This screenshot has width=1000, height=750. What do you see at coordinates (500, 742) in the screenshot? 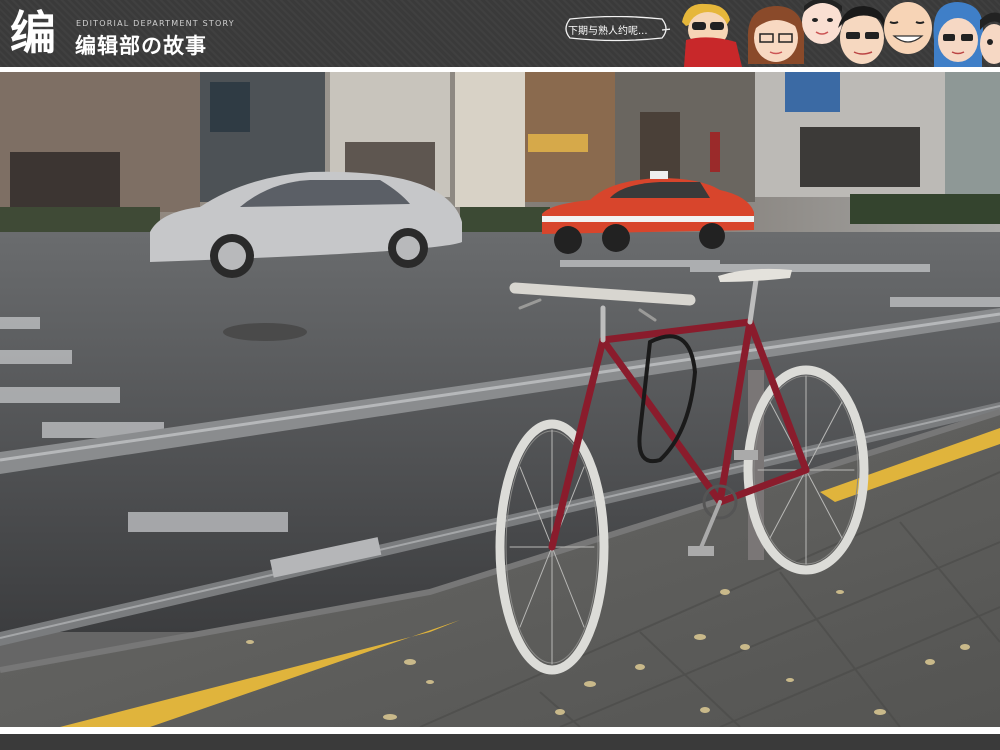
I see `footer-bar` at bounding box center [500, 742].